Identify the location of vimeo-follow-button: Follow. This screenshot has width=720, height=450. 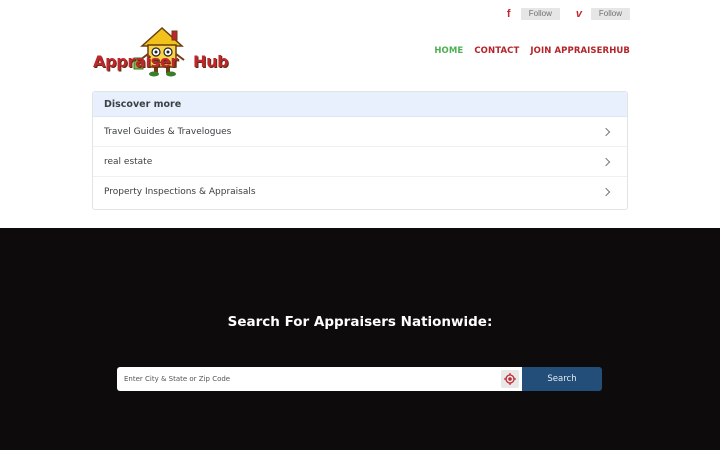
(610, 14).